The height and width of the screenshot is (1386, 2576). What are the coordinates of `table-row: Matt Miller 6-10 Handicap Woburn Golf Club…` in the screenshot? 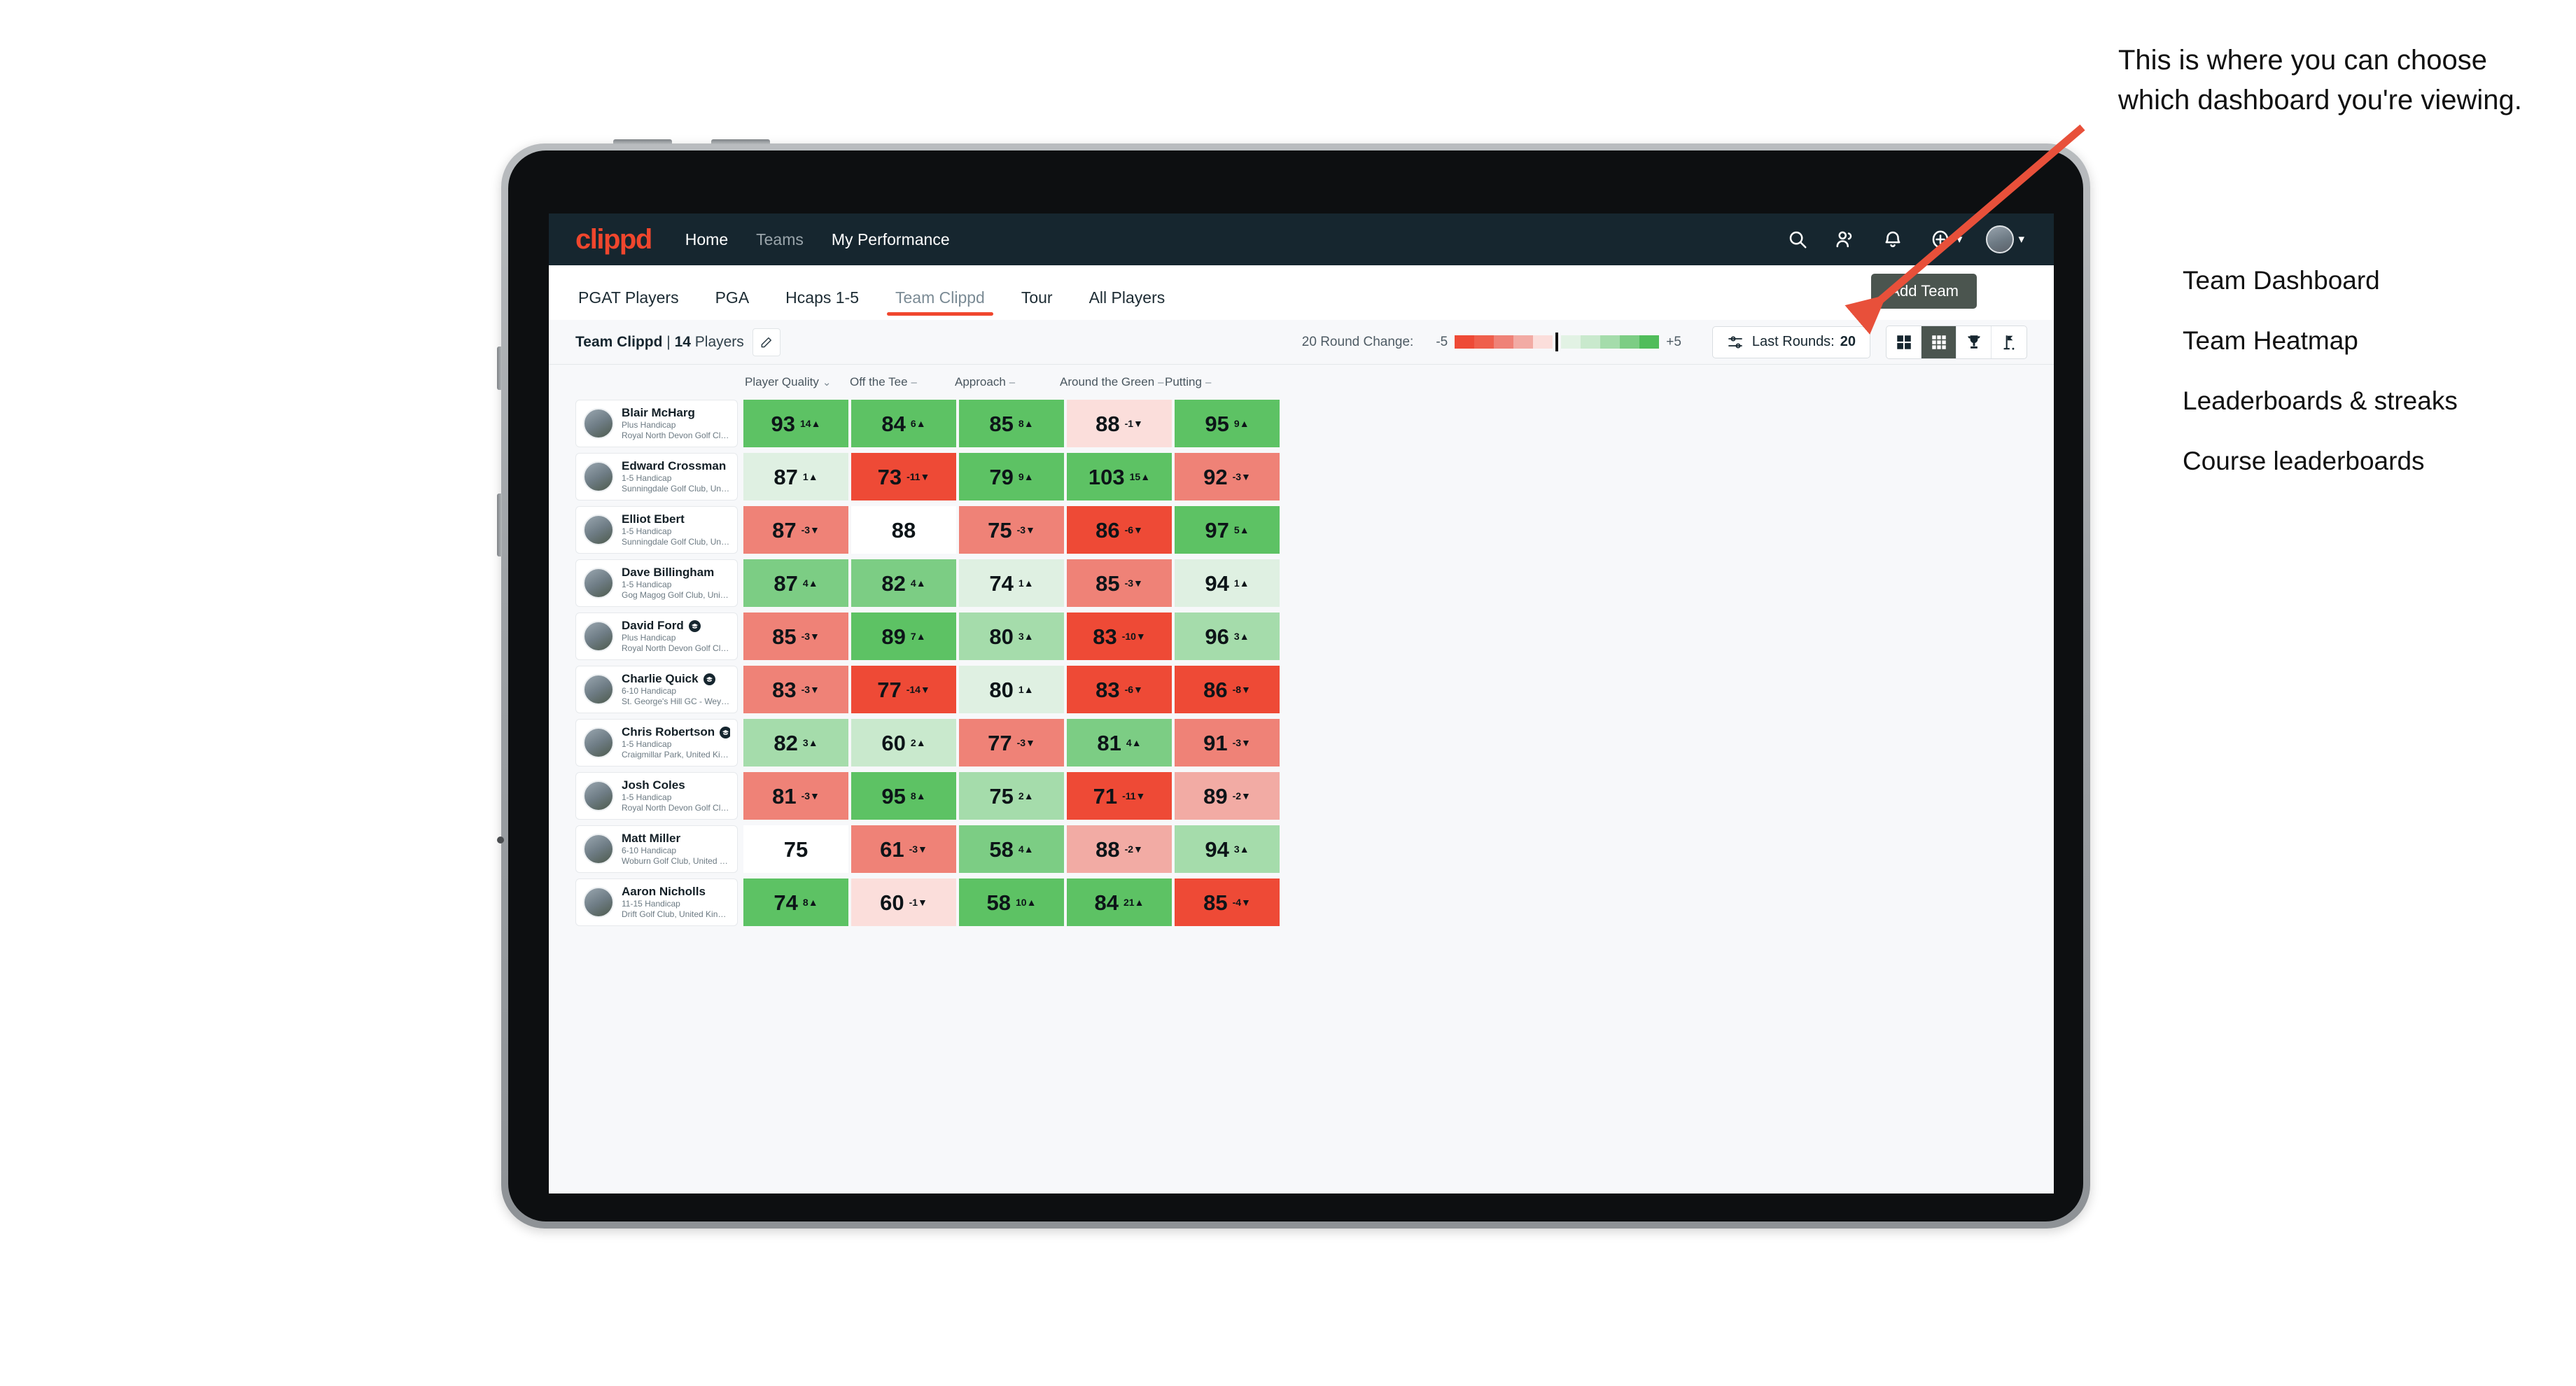 It's located at (1301, 849).